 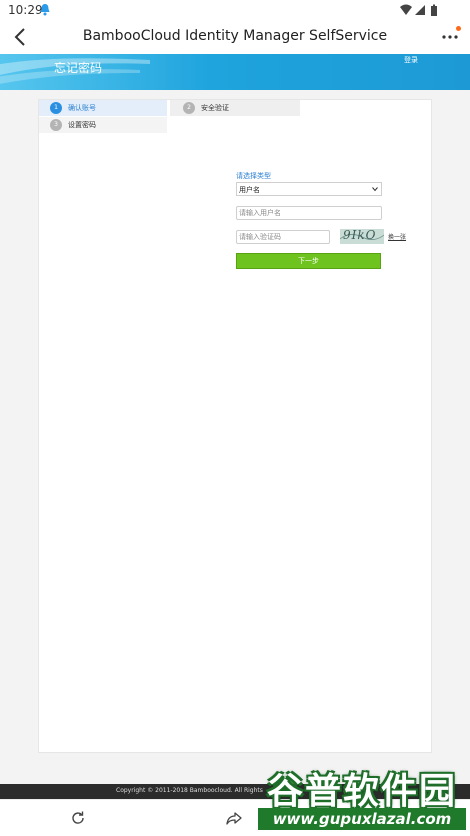 I want to click on watermark-title: 谷普软件园, so click(x=361, y=791).